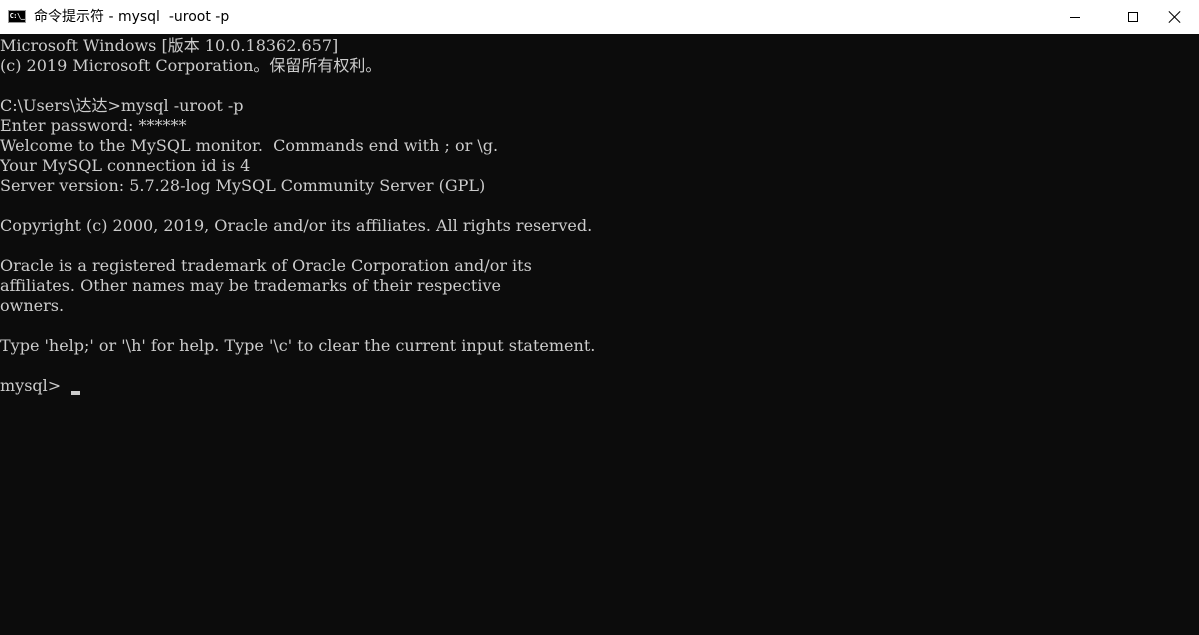  Describe the element at coordinates (599, 17) in the screenshot. I see `title-bar: C:\_ 命令提示符 - mysql -uroot -p` at that location.